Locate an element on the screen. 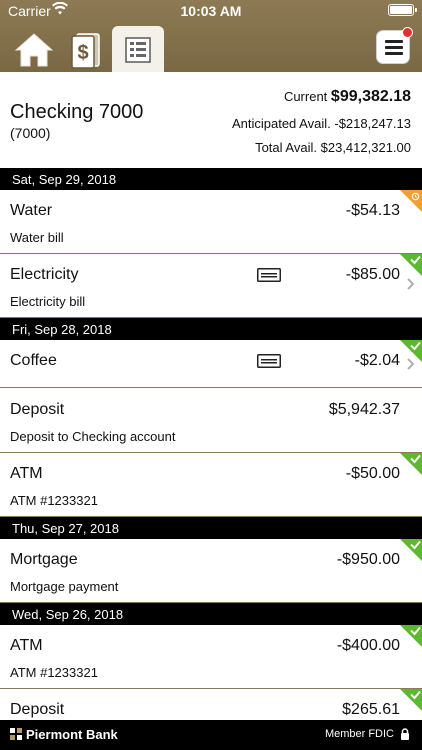 The width and height of the screenshot is (422, 750). transaction-amount: -$950.00 is located at coordinates (368, 559).